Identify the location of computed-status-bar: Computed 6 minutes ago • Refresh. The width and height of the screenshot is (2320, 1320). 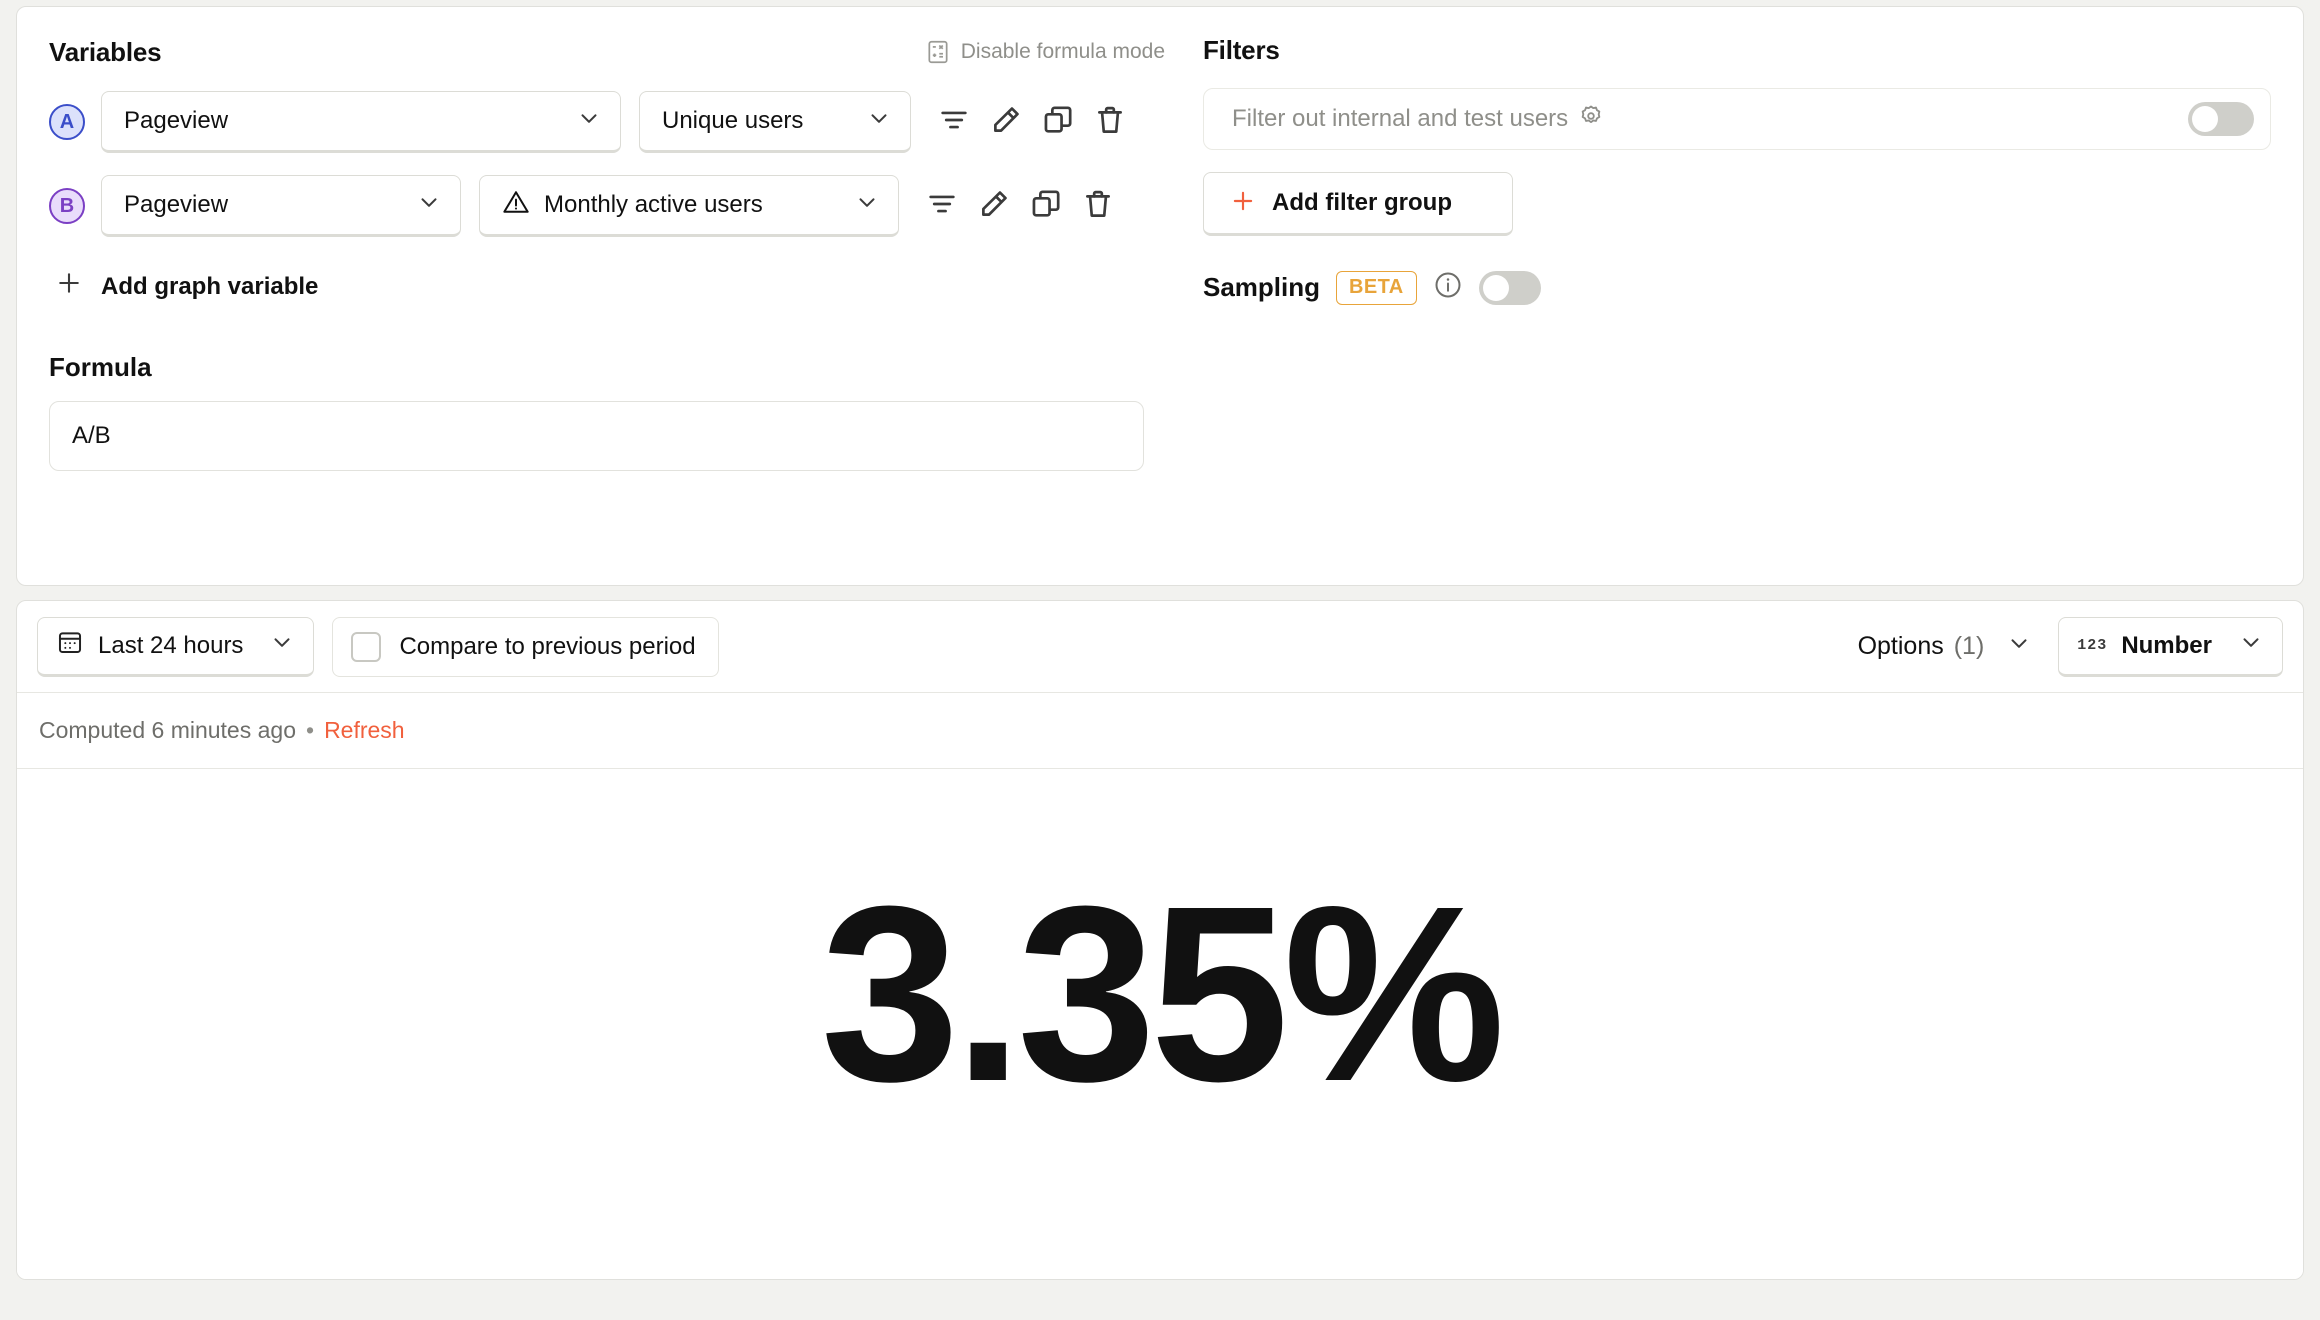
(1160, 731).